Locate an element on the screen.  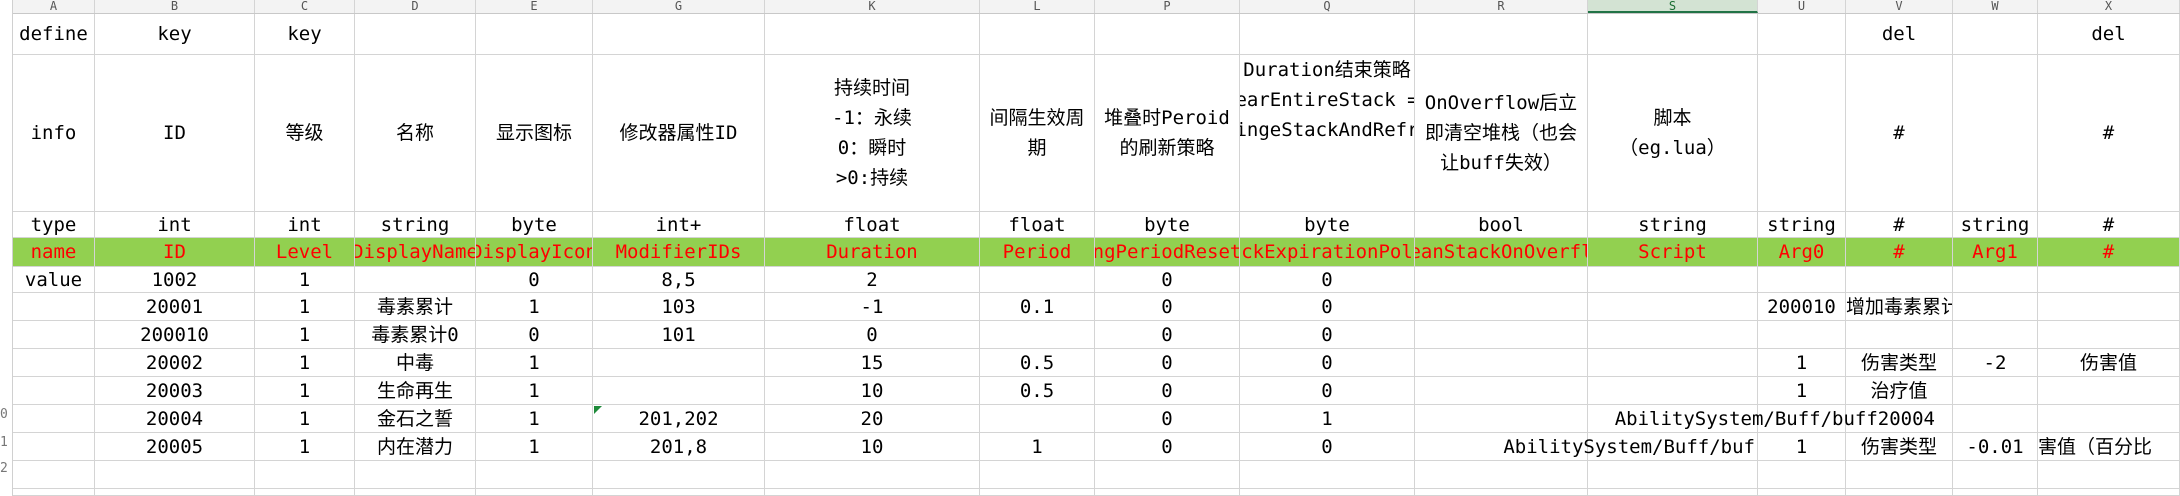
column-header-r: R is located at coordinates (1501, 6).